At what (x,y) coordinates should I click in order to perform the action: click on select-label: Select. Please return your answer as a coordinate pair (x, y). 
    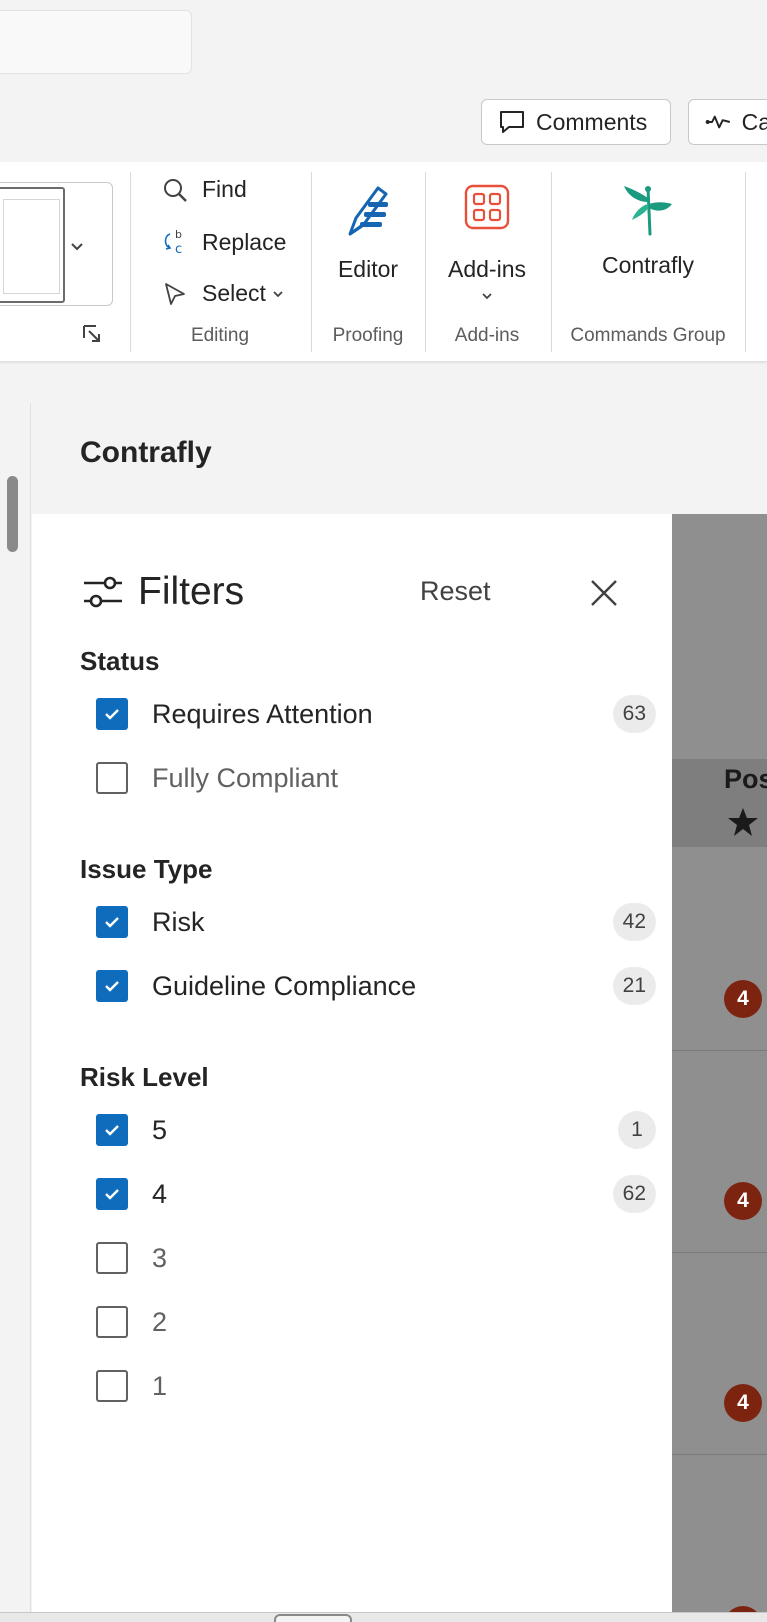
    Looking at the image, I should click on (234, 293).